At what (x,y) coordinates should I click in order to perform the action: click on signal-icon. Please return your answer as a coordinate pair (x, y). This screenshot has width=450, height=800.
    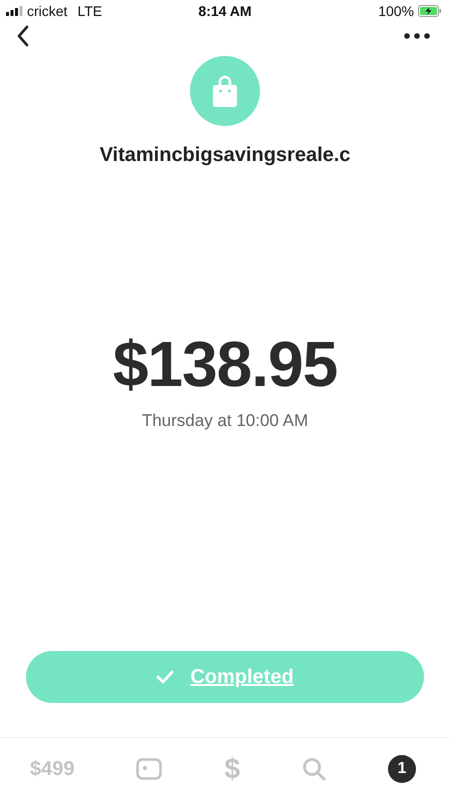
    Looking at the image, I should click on (14, 11).